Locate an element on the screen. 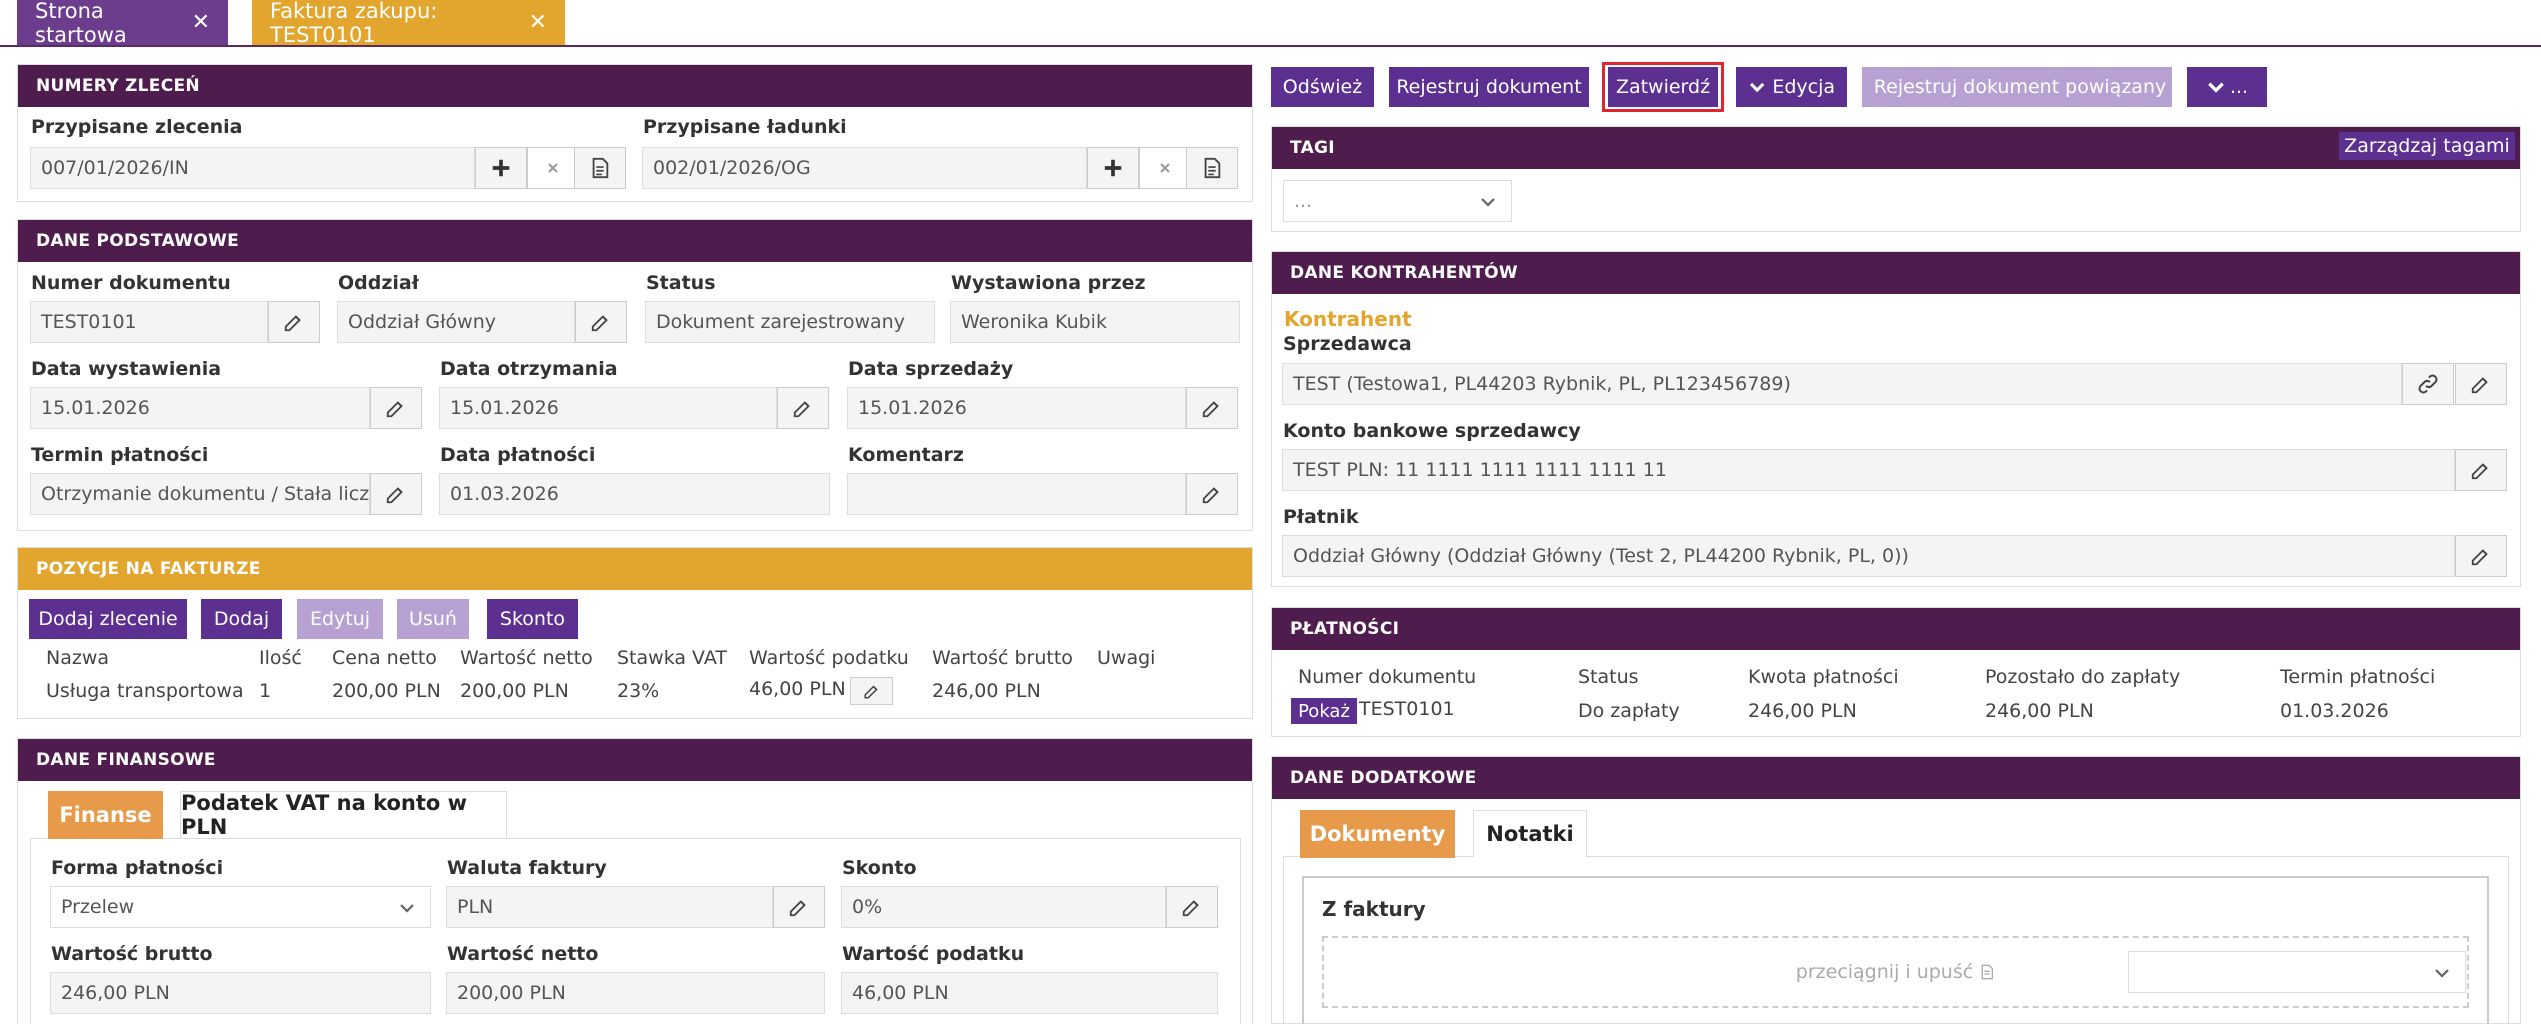  column-header: Wartość podatku is located at coordinates (829, 658).